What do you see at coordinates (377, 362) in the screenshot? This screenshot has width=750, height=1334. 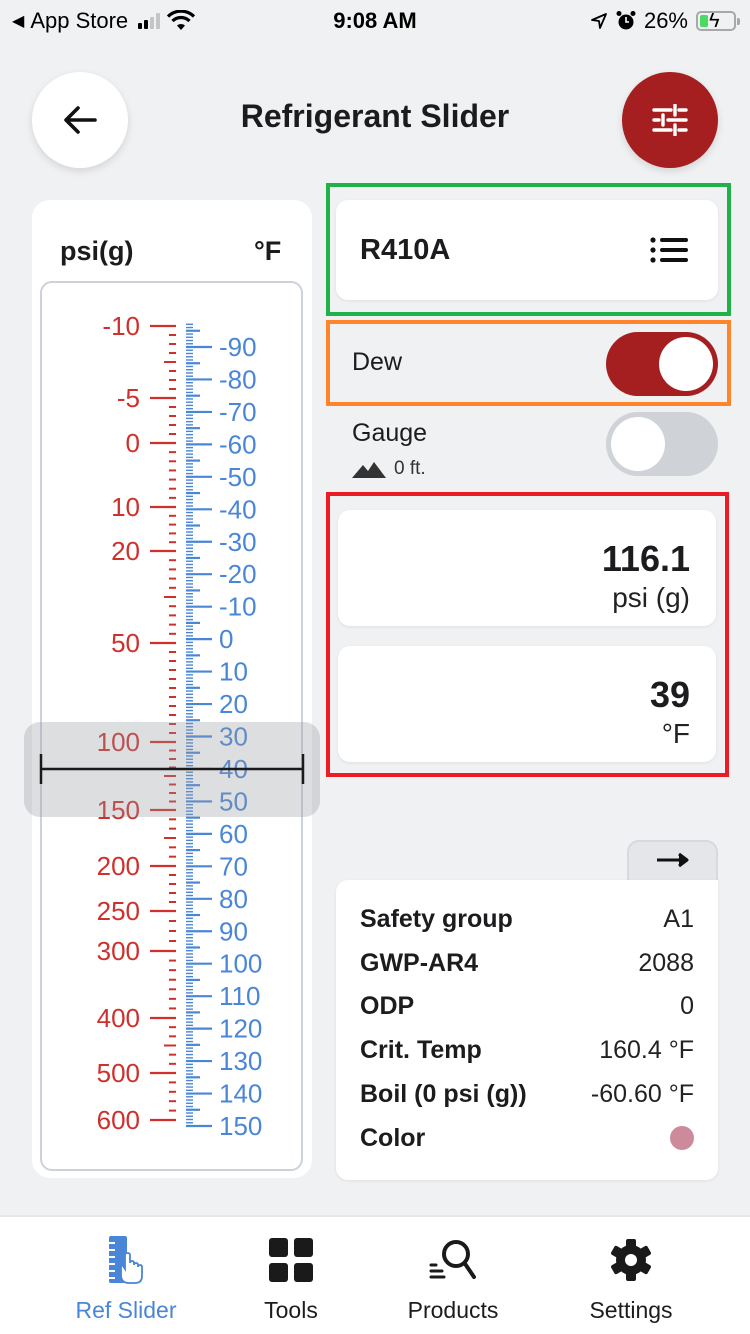 I see `dew-label: Dew` at bounding box center [377, 362].